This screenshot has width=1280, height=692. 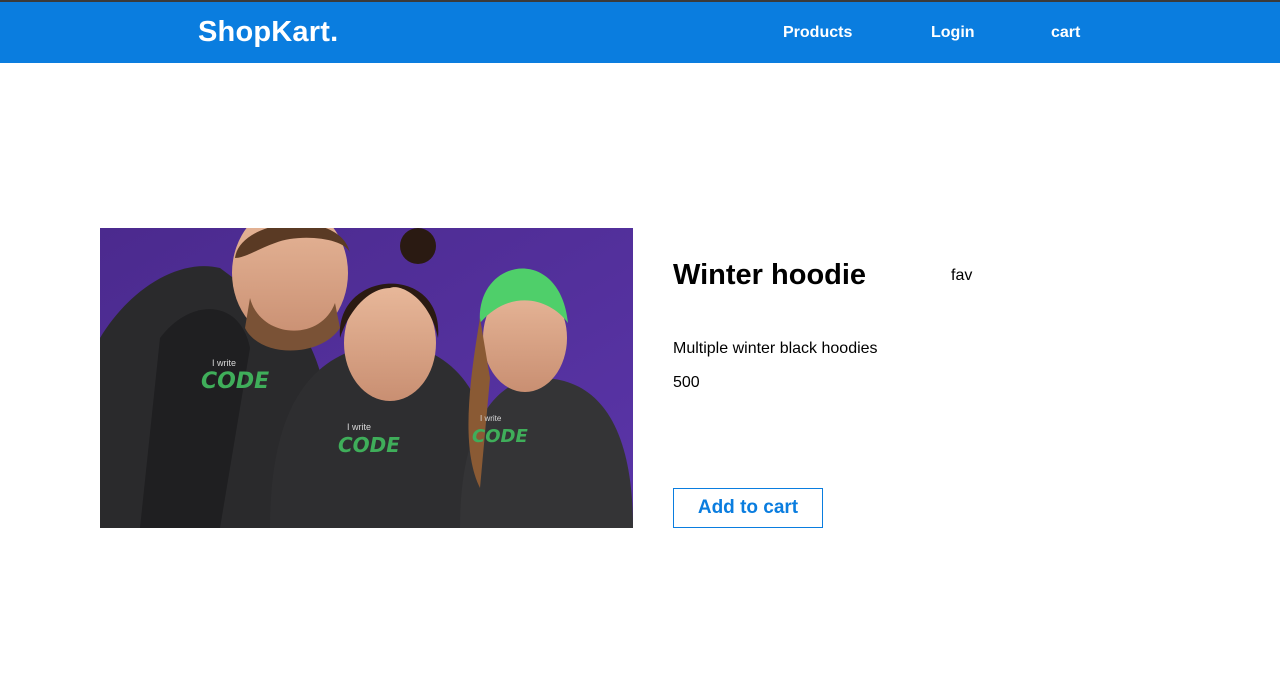 I want to click on hoodie-print-large-1: CODE, so click(x=235, y=381).